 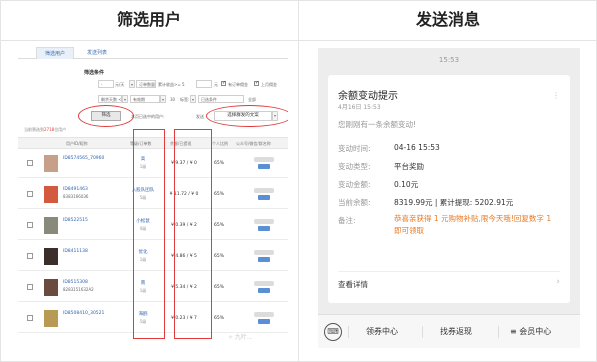 What do you see at coordinates (75, 282) in the screenshot?
I see `user-id: ID8515308` at bounding box center [75, 282].